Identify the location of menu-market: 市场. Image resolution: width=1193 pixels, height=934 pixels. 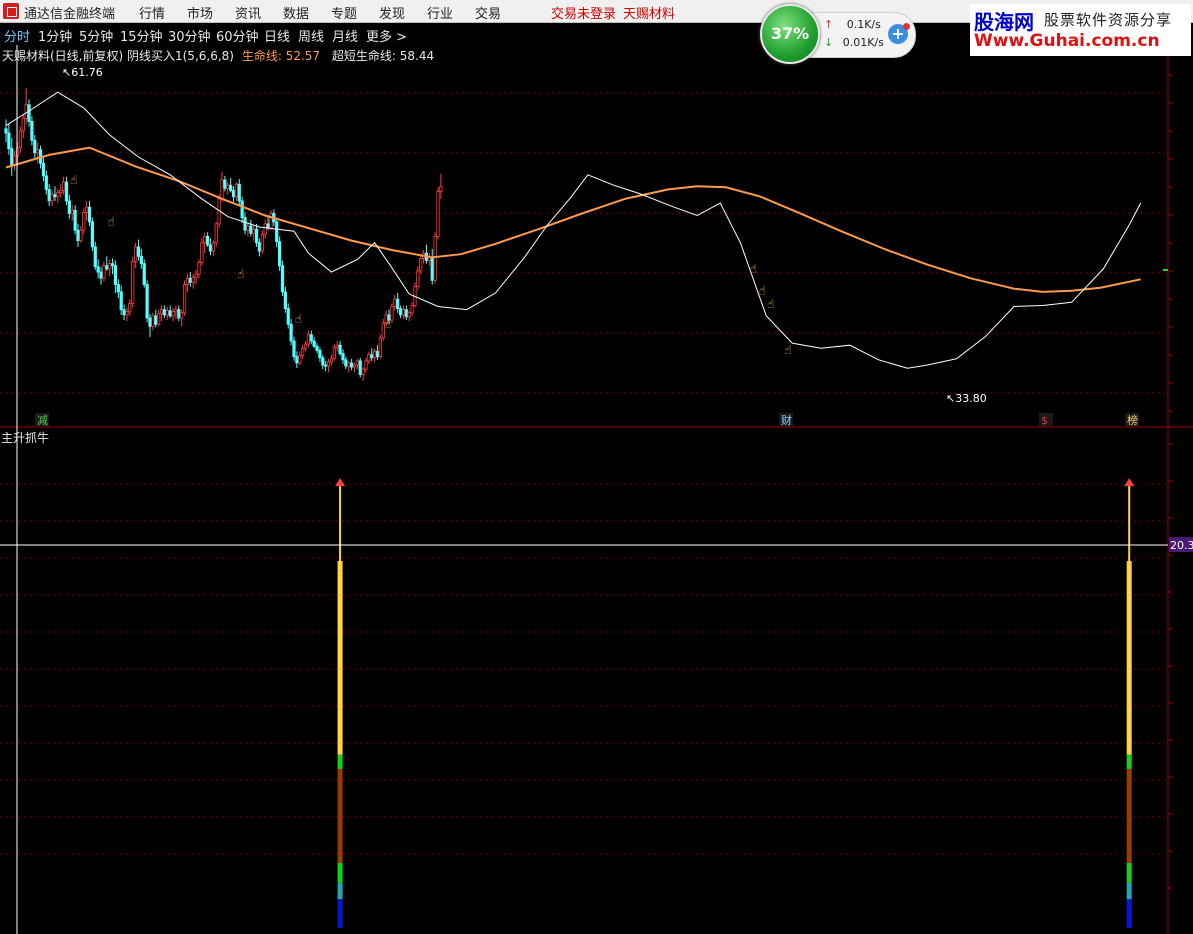
(200, 12).